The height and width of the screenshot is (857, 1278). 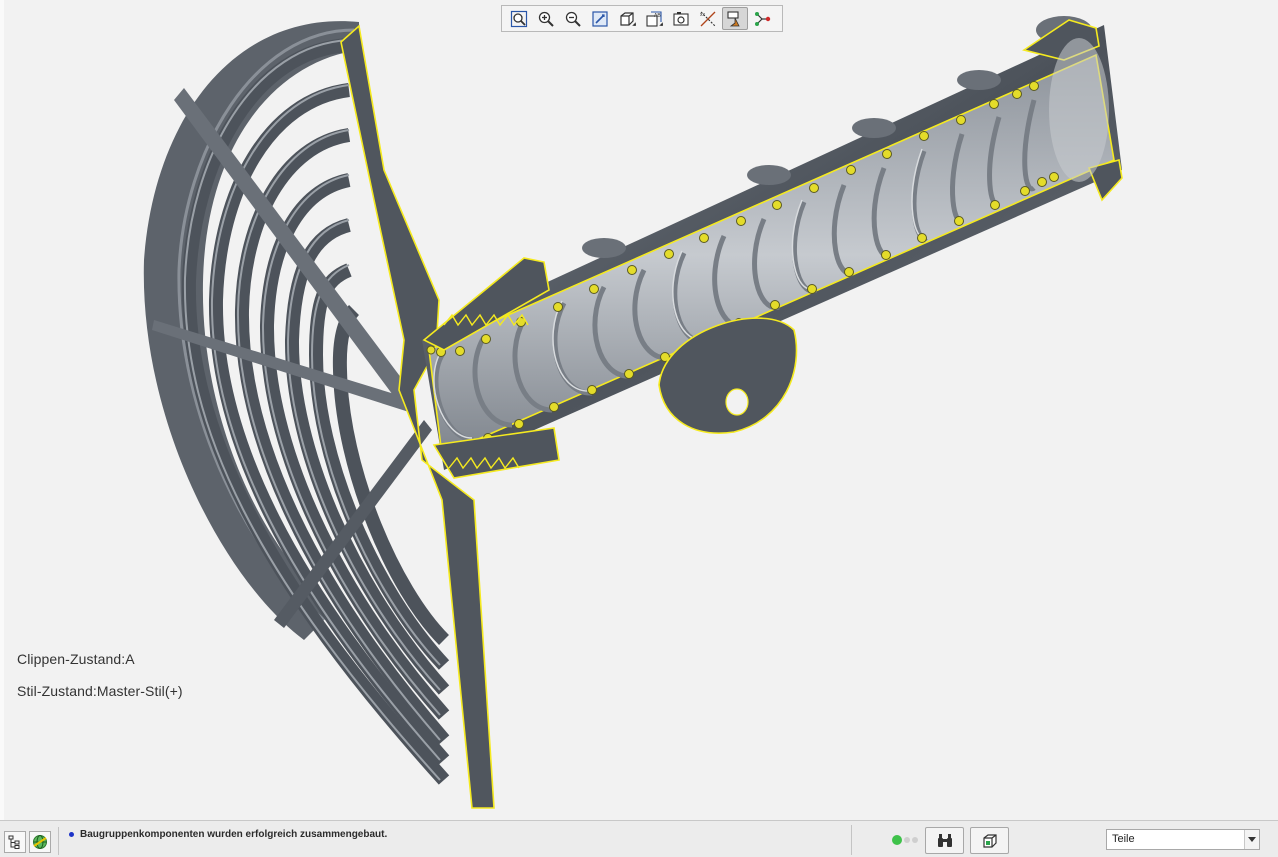 What do you see at coordinates (1183, 839) in the screenshot?
I see `selection-filter-dropdown: Teile` at bounding box center [1183, 839].